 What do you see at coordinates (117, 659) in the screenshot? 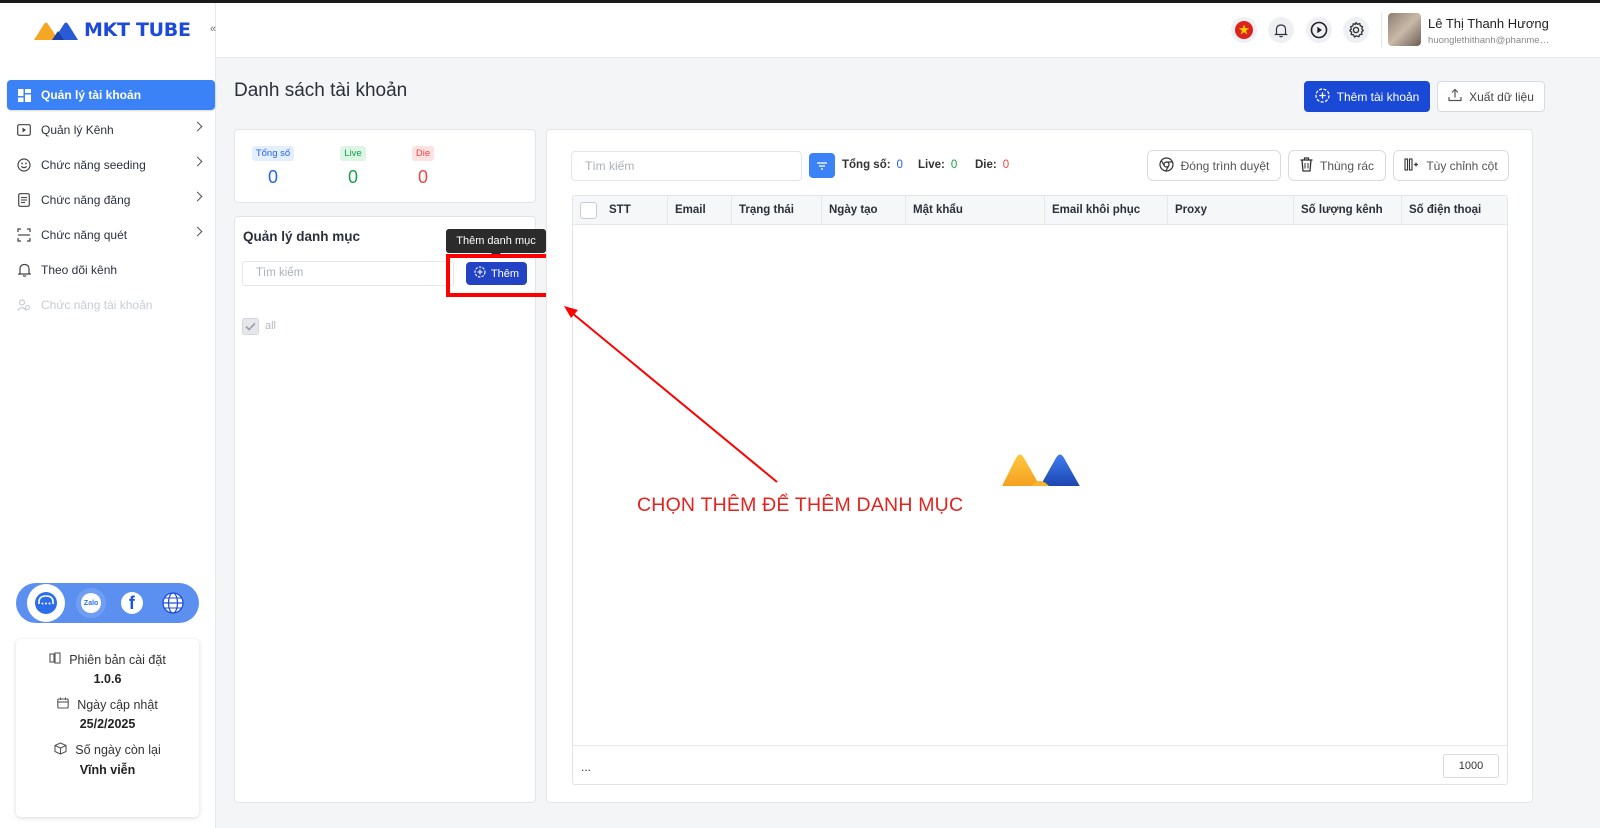
I see `version-label: Phiên bản cài đặt` at bounding box center [117, 659].